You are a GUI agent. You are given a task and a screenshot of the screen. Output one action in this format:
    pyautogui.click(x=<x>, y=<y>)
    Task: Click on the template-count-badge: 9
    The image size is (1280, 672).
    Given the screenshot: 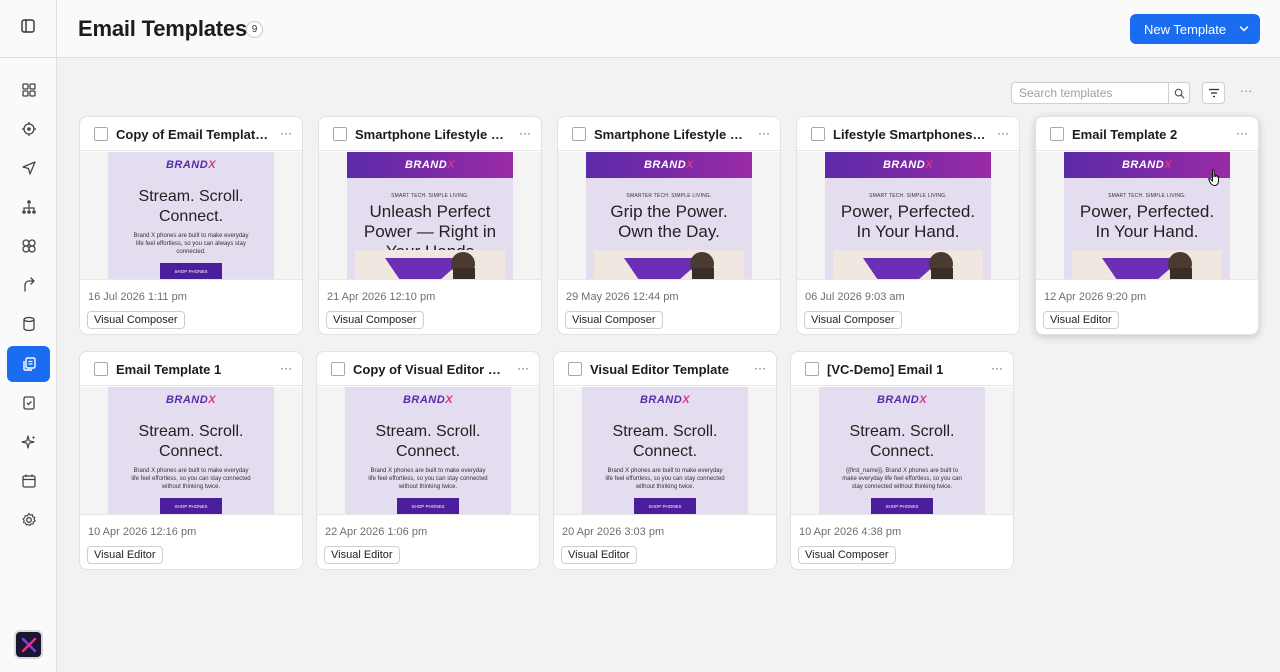 What is the action you would take?
    pyautogui.click(x=254, y=29)
    